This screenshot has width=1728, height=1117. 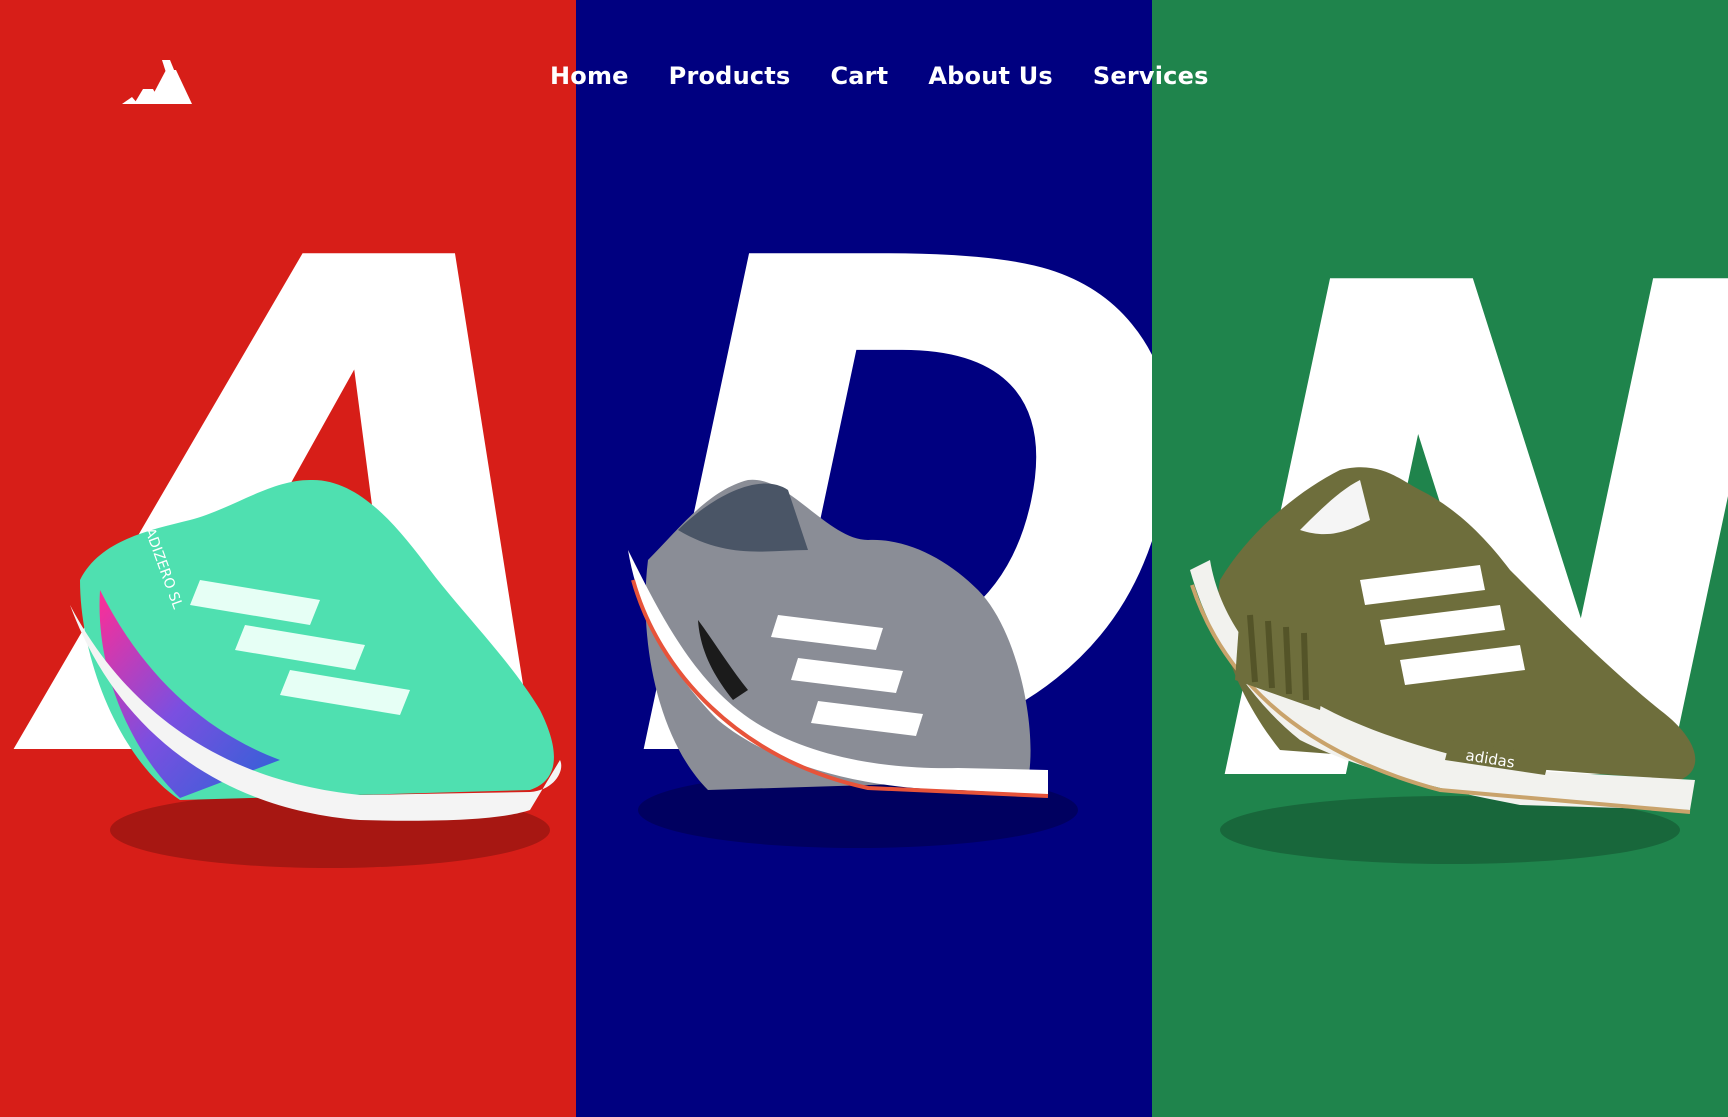 What do you see at coordinates (990, 76) in the screenshot?
I see `nav-about-us-link: About Us` at bounding box center [990, 76].